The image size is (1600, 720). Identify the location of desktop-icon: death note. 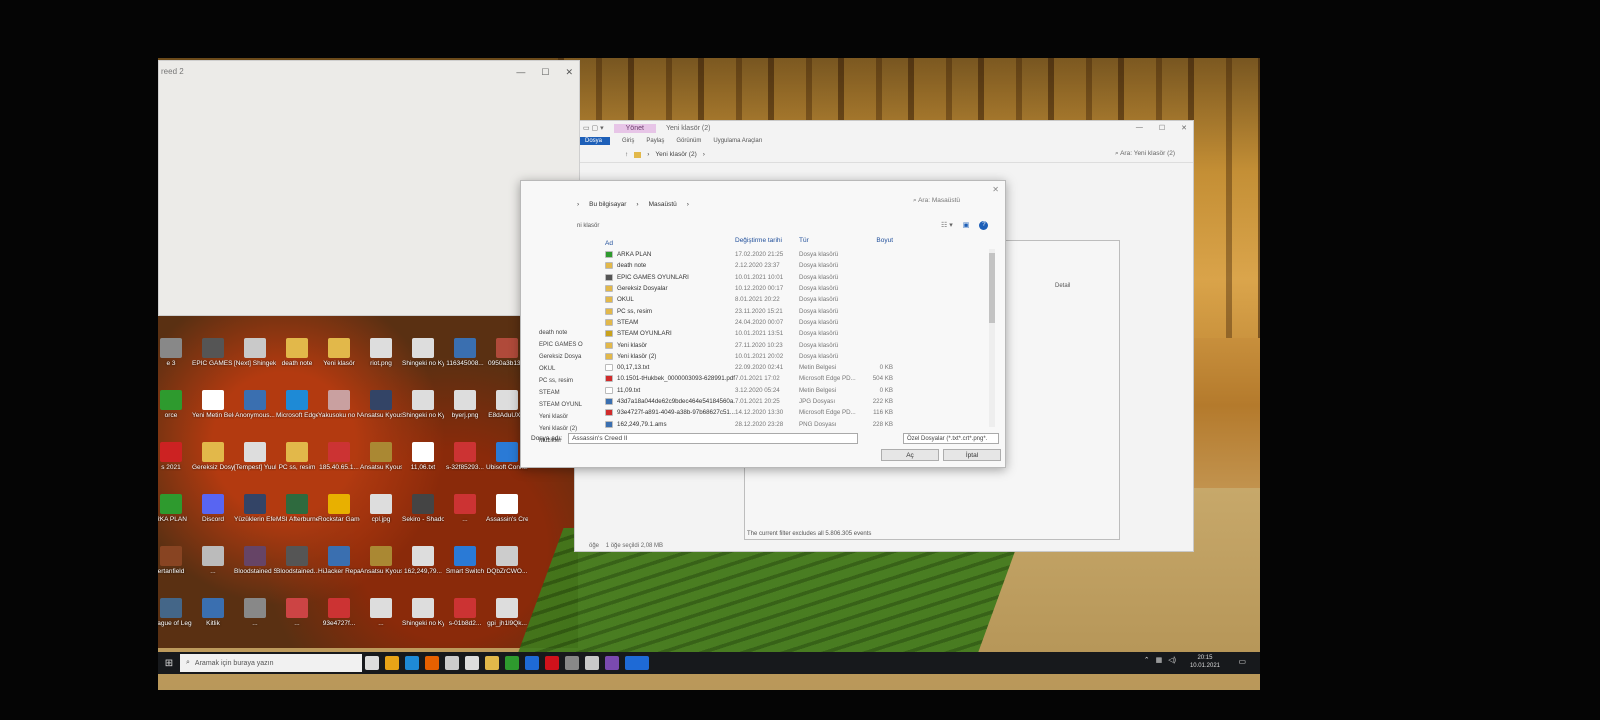
(297, 352).